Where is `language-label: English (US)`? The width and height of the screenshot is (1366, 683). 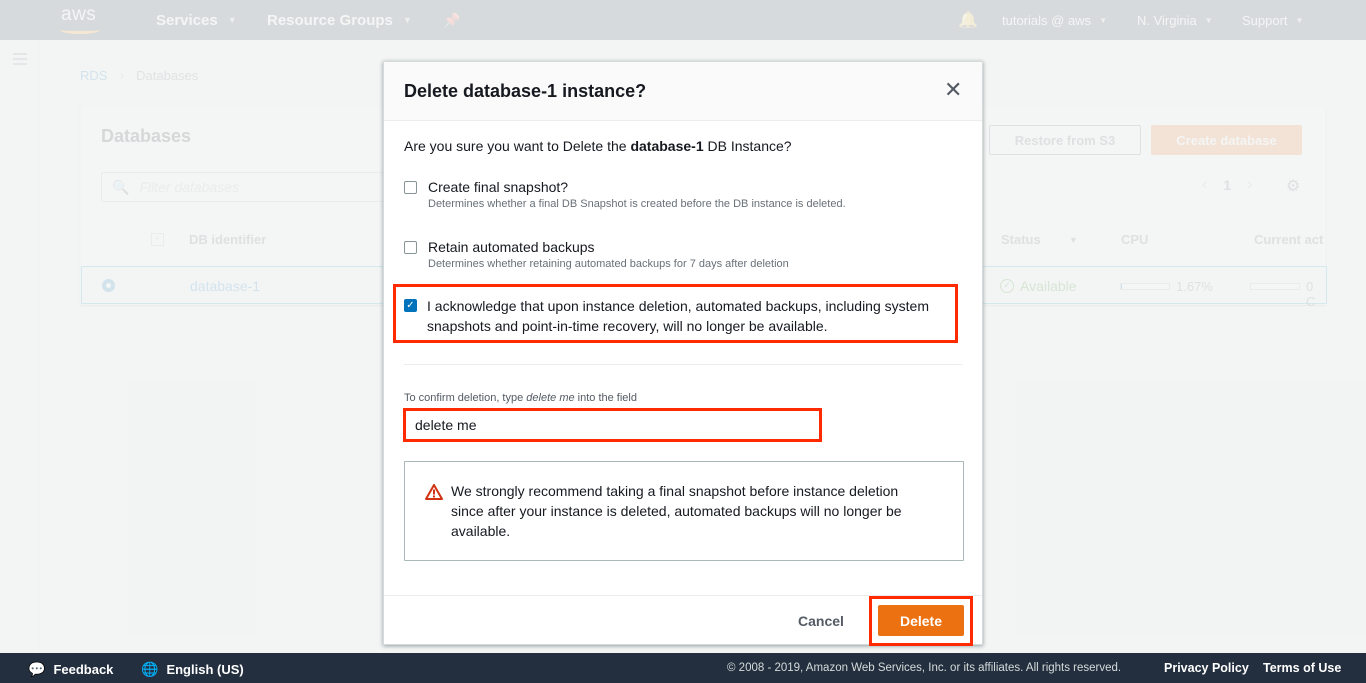 language-label: English (US) is located at coordinates (205, 669).